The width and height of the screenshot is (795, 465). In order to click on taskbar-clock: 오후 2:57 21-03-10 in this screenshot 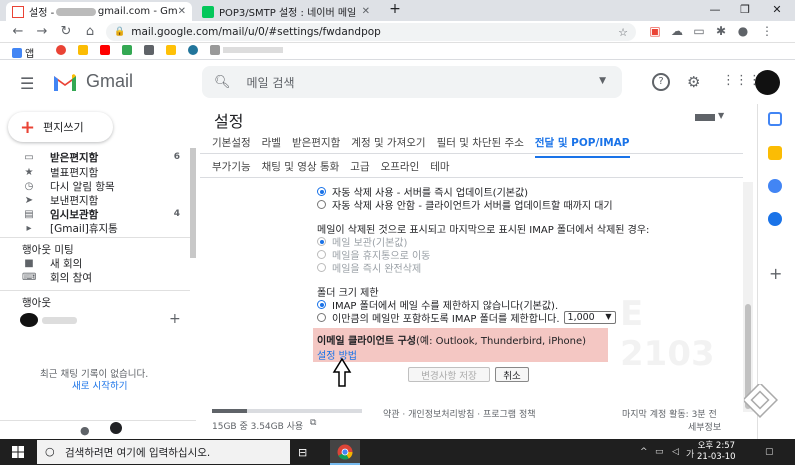, I will do `click(716, 452)`.